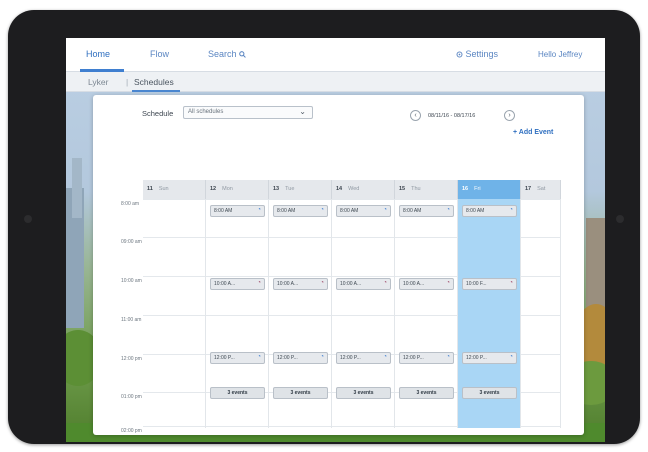 This screenshot has height=452, width=648. I want to click on day-number: 16, so click(465, 189).